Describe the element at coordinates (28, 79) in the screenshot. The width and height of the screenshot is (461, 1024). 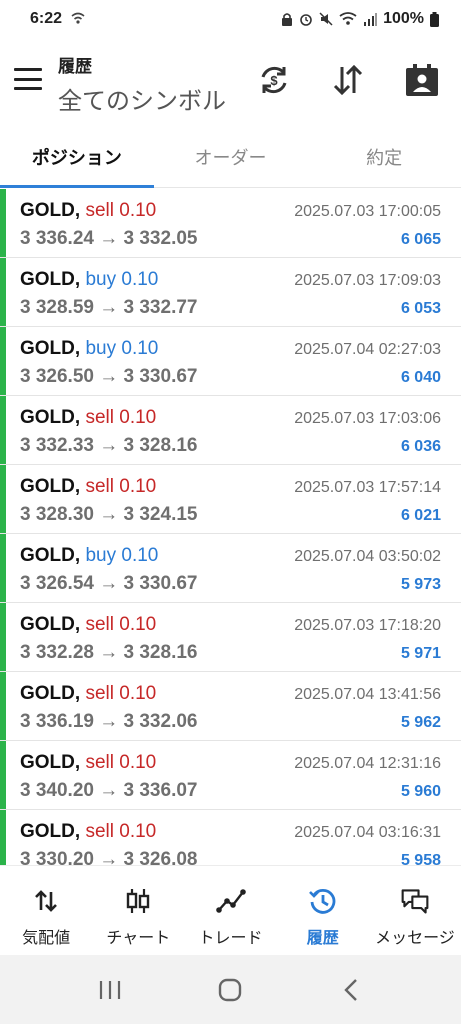
I see `menu-icon` at that location.